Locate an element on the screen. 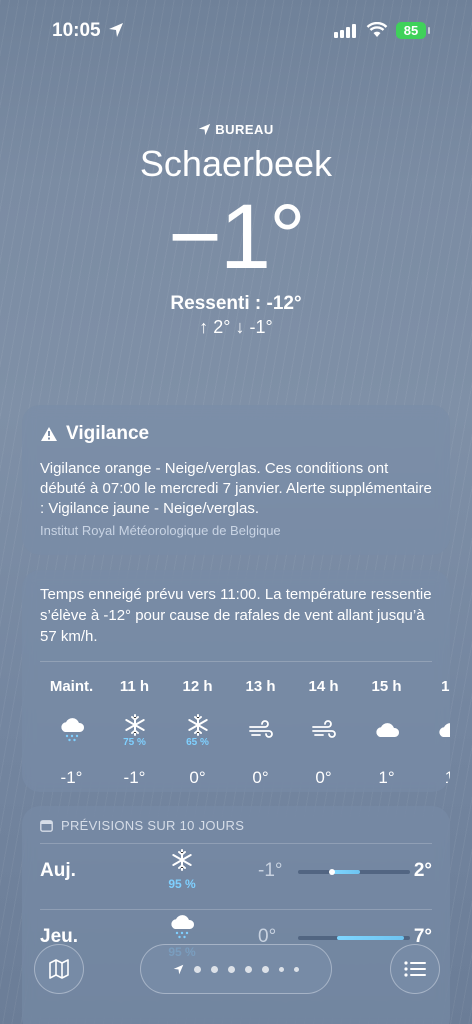 This screenshot has height=1024, width=472. day-label: Auj. is located at coordinates (58, 870).